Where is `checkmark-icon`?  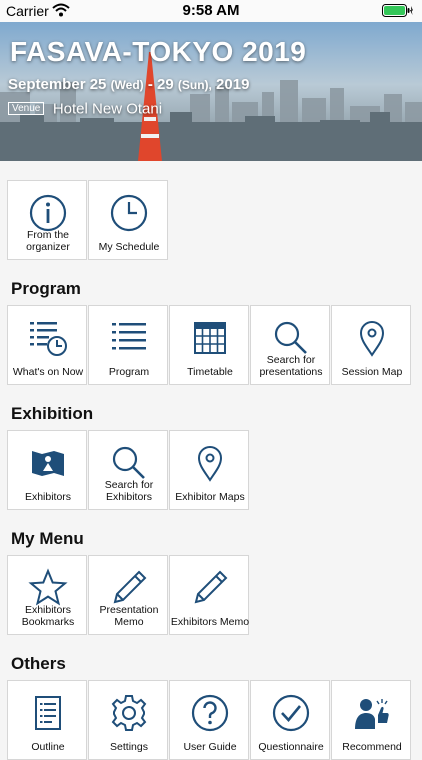 checkmark-icon is located at coordinates (291, 715).